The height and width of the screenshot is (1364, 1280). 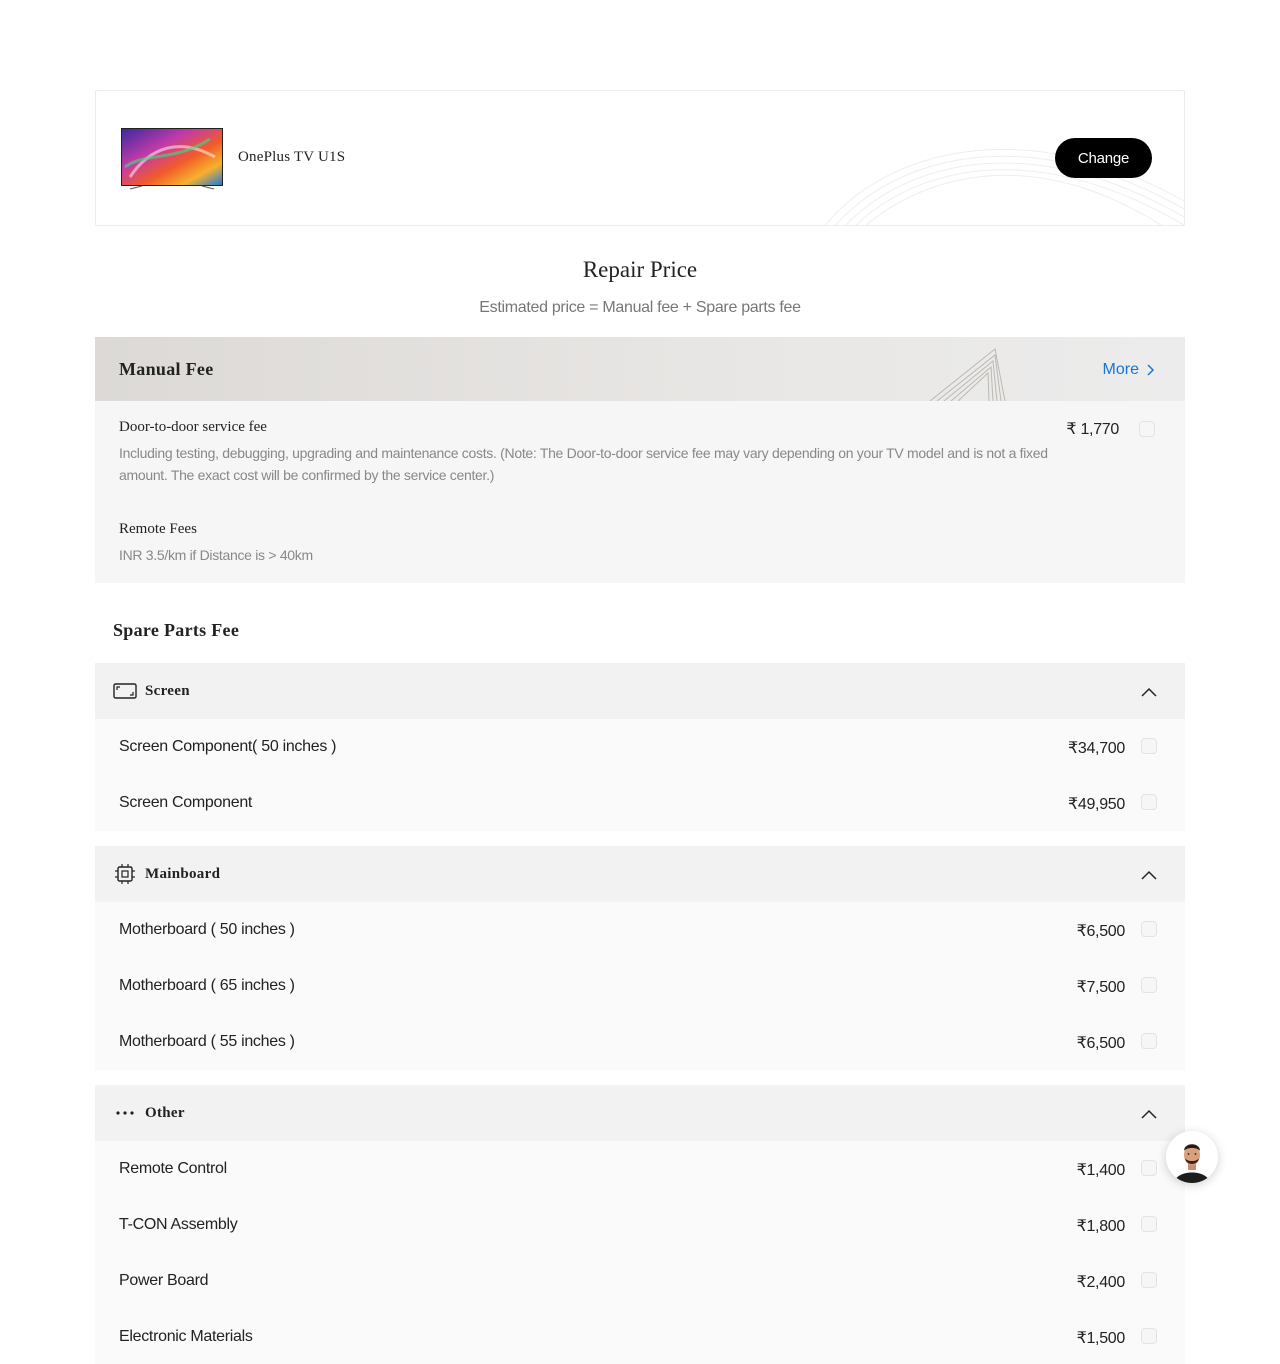 I want to click on part-item: T-CON Assembly ₹1,800, so click(x=640, y=1225).